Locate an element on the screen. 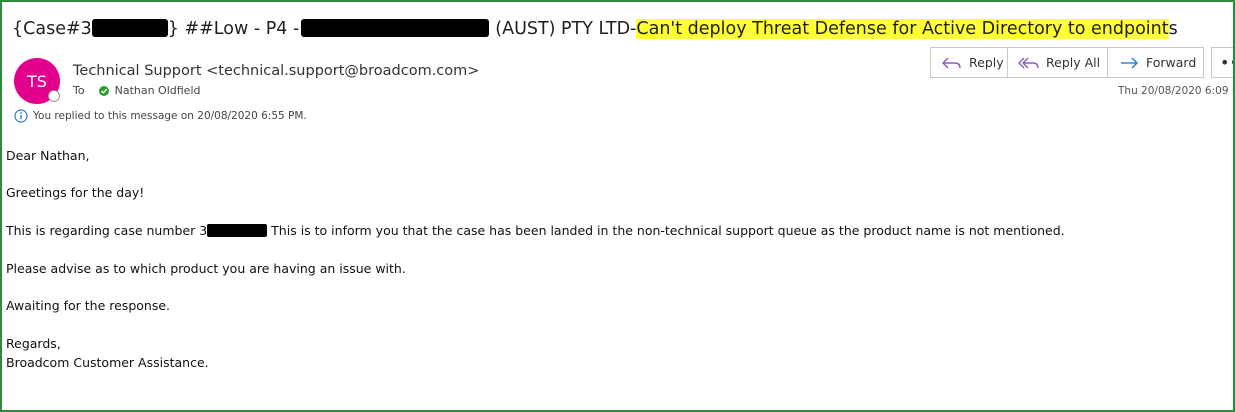  reply-button: Reply is located at coordinates (969, 62).